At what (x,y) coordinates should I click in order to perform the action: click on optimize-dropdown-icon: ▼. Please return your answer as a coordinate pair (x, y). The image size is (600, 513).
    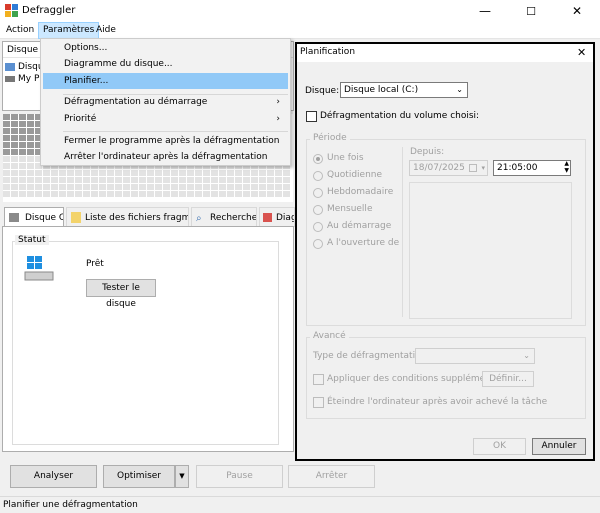
    Looking at the image, I should click on (182, 476).